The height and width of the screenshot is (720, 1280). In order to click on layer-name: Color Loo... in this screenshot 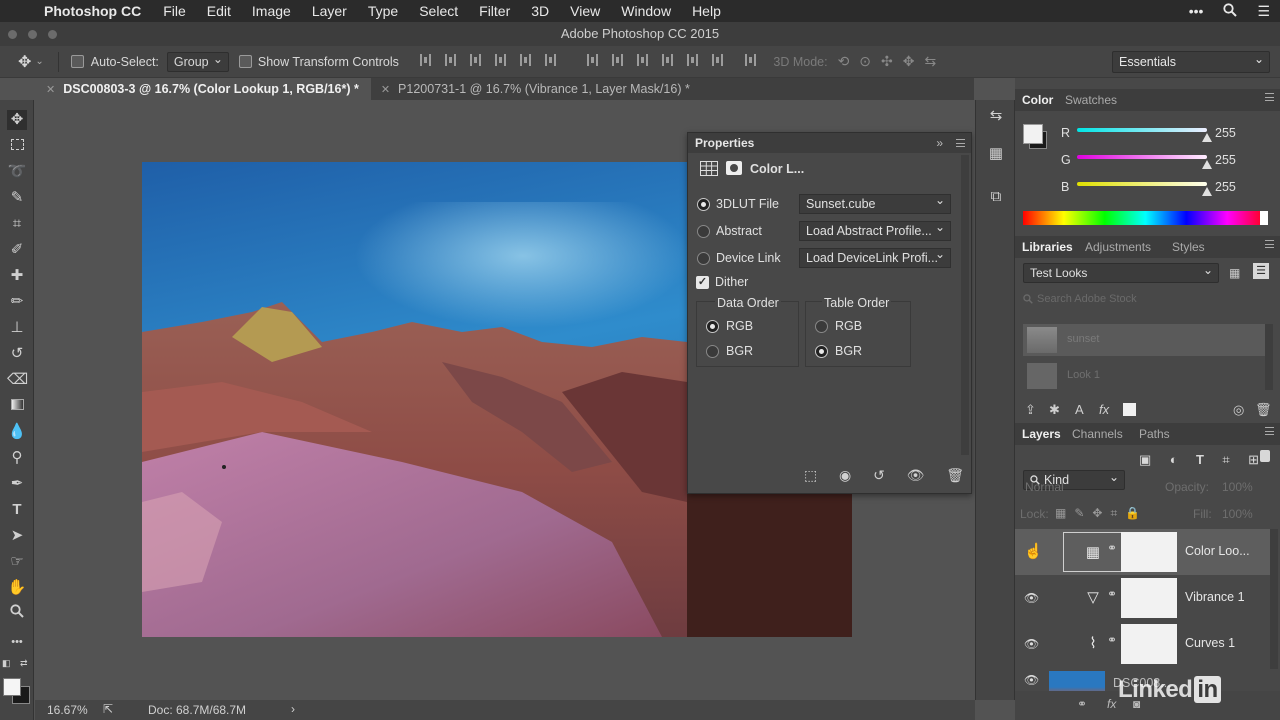, I will do `click(1217, 551)`.